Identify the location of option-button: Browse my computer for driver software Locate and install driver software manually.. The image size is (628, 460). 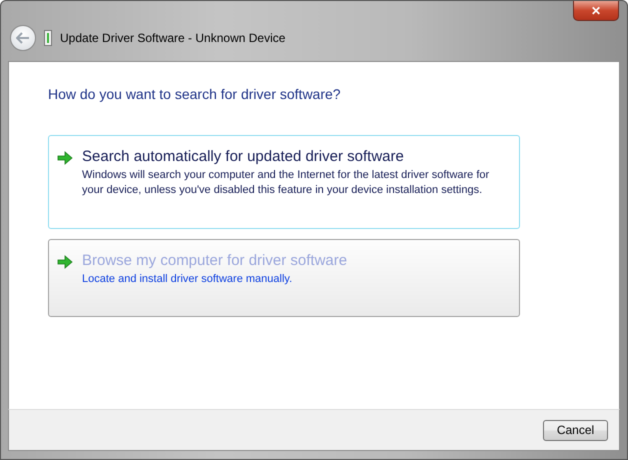
(284, 278).